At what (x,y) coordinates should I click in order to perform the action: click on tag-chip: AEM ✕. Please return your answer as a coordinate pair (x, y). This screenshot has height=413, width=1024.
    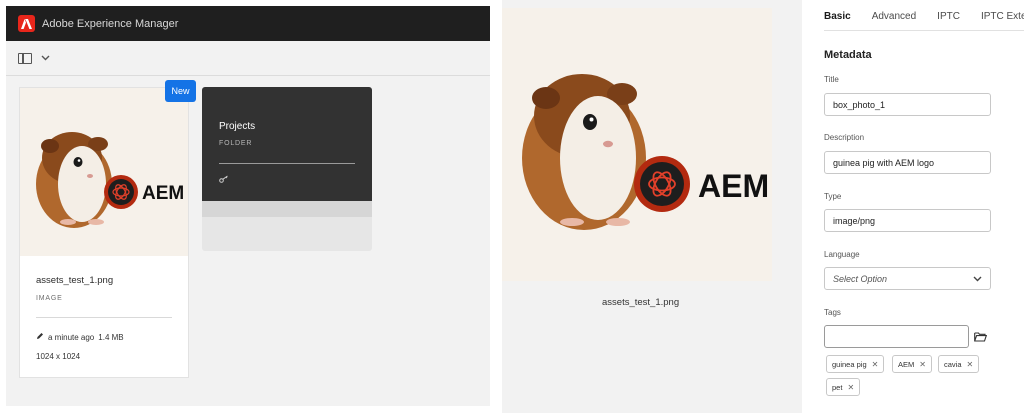
    Looking at the image, I should click on (912, 364).